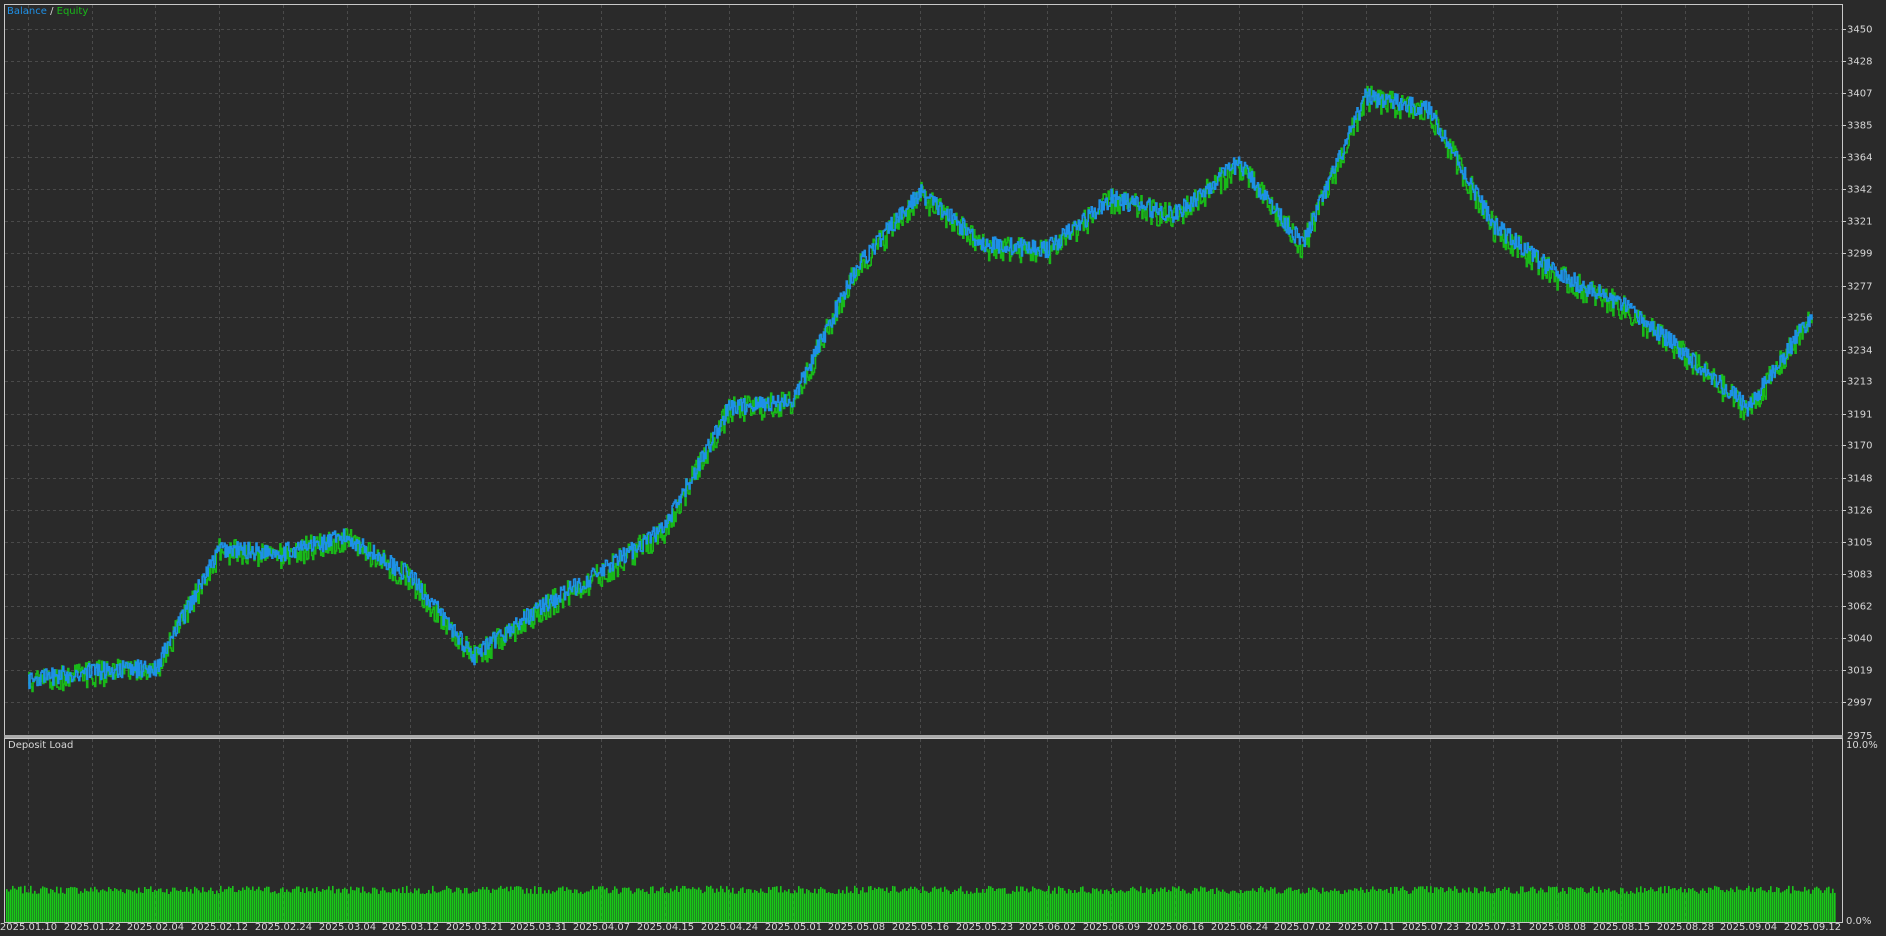 The height and width of the screenshot is (936, 1886). What do you see at coordinates (1859, 543) in the screenshot?
I see `y-tick-label: 3105` at bounding box center [1859, 543].